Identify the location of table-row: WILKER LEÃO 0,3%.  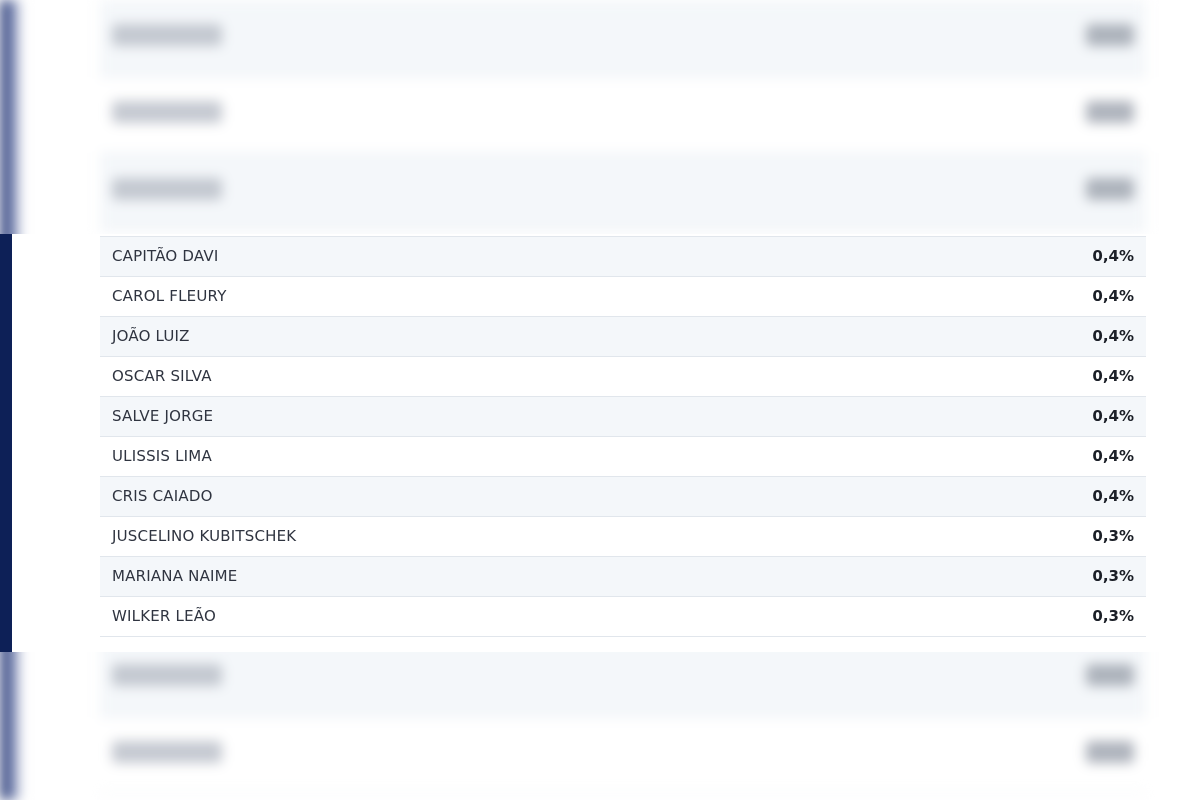
(623, 617).